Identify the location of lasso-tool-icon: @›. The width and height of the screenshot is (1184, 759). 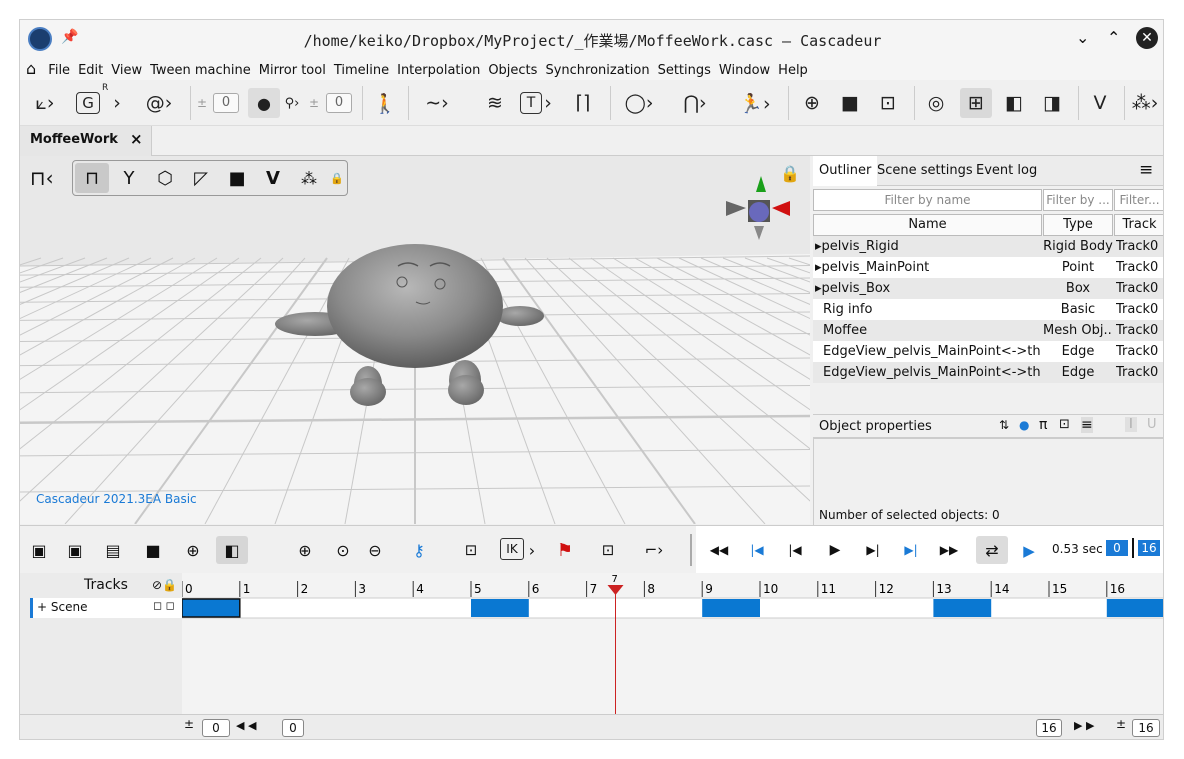
(159, 103).